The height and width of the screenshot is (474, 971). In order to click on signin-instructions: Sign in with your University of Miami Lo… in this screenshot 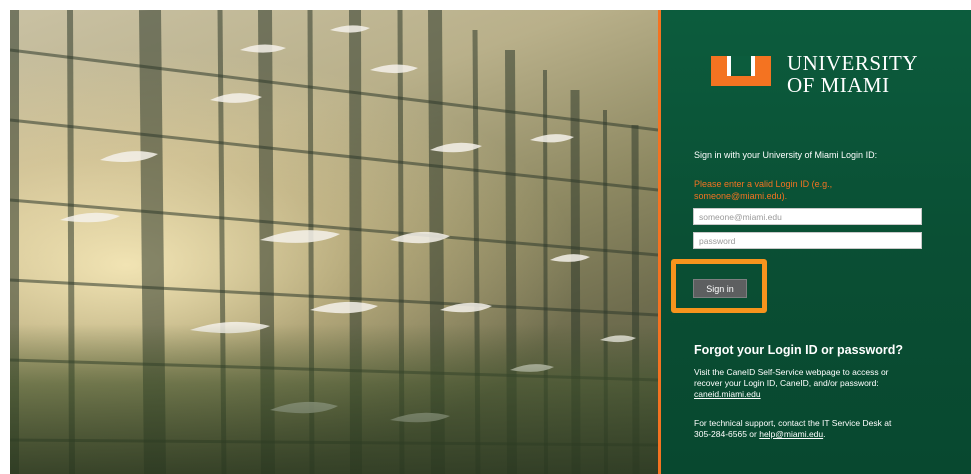, I will do `click(786, 155)`.